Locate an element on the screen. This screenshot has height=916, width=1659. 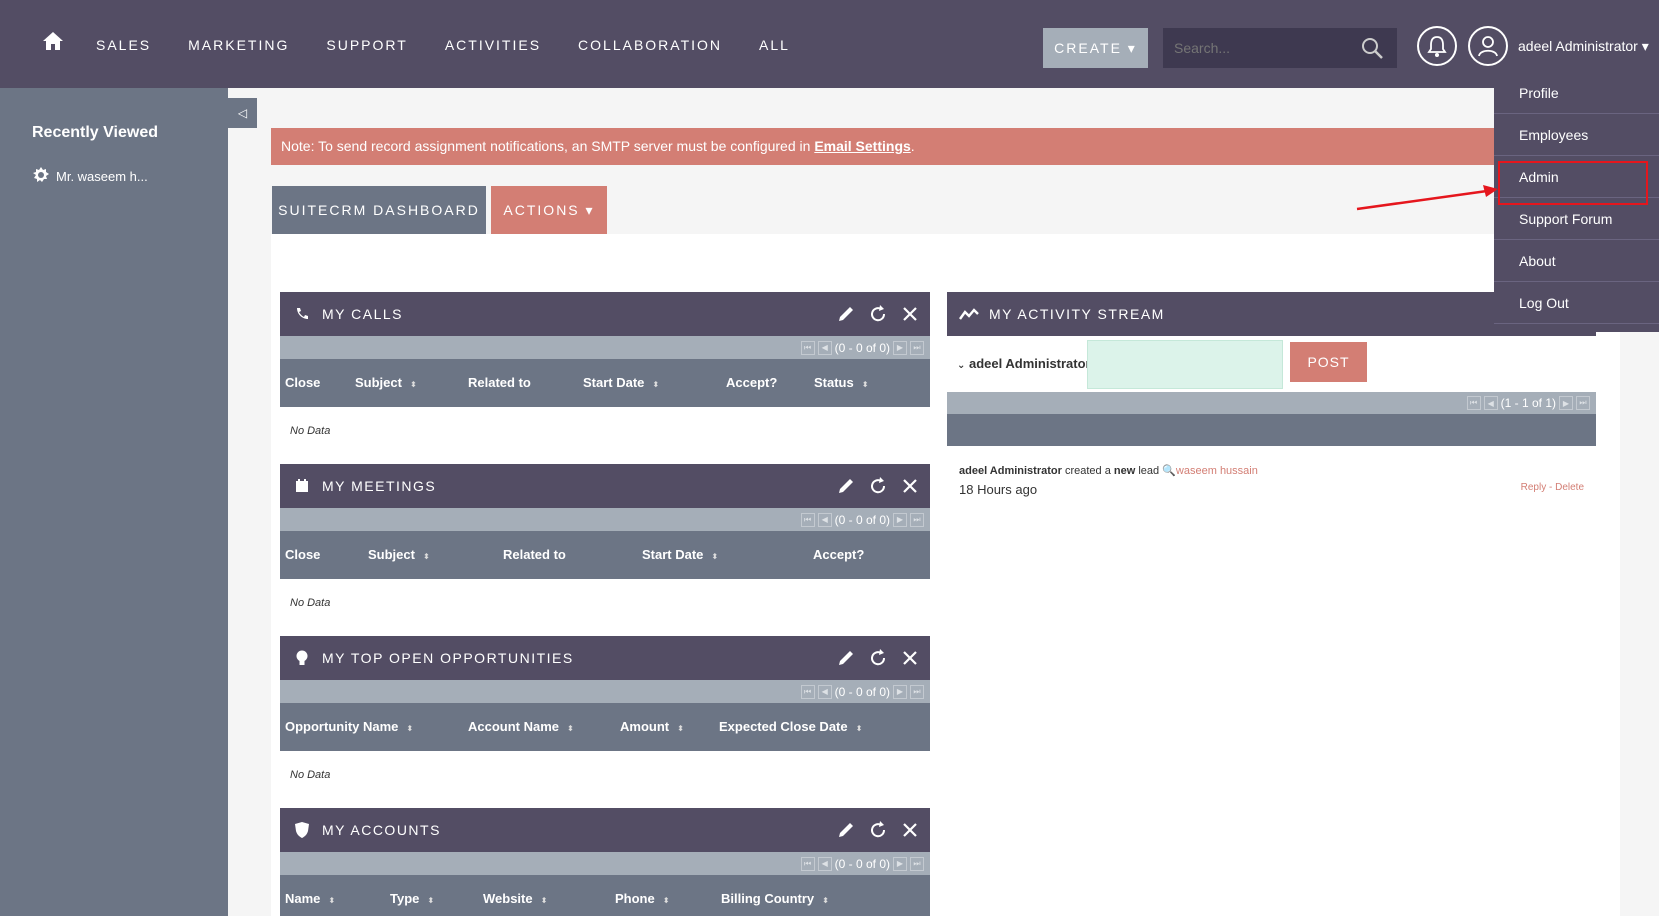
user-avatar-icon is located at coordinates (1488, 46).